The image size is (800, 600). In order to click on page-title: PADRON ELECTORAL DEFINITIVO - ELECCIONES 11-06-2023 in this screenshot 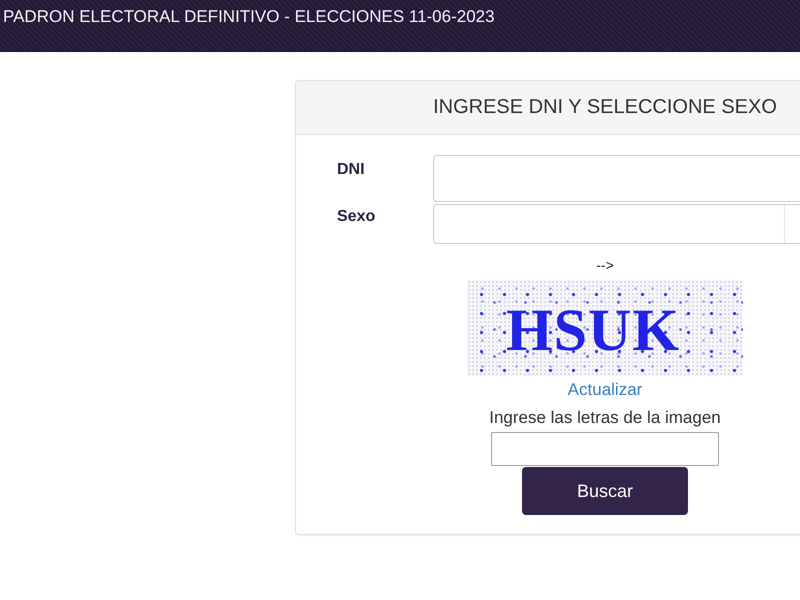, I will do `click(249, 16)`.